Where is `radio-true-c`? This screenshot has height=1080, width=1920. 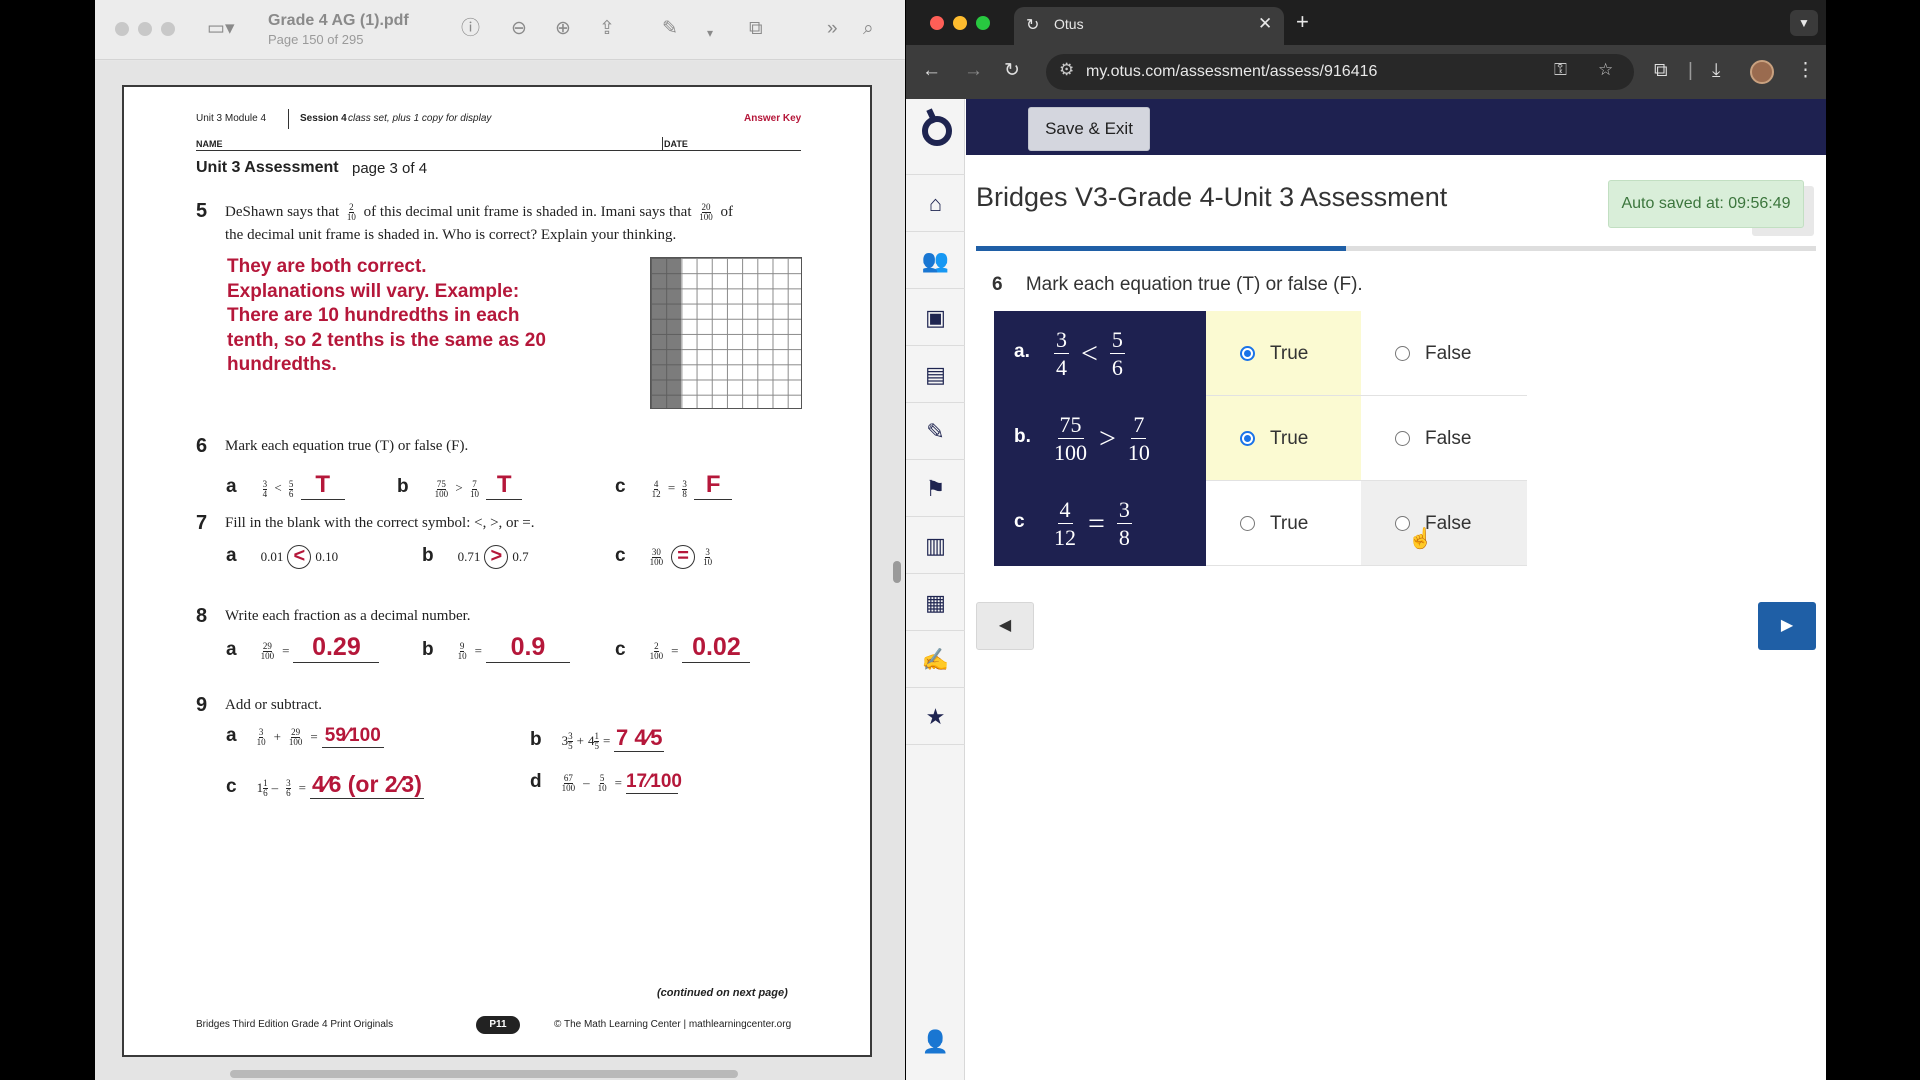
radio-true-c is located at coordinates (1247, 523).